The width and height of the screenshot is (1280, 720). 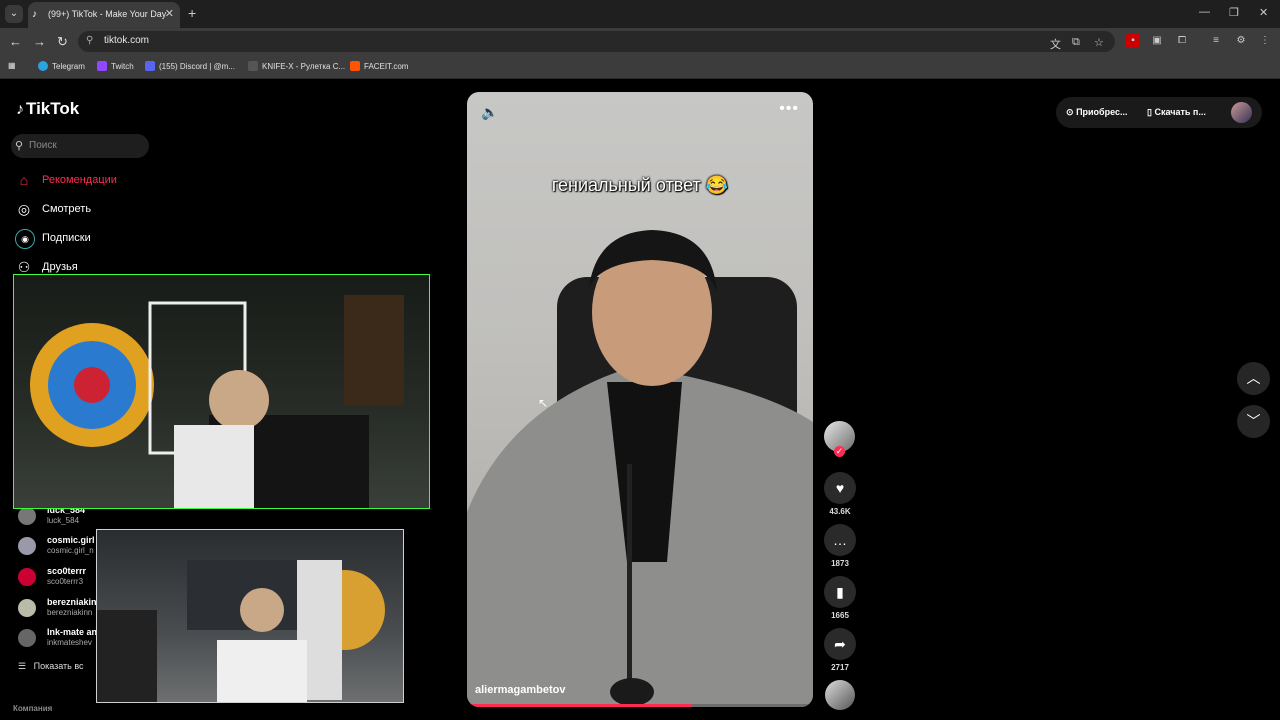 I want to click on previous-video-button: ︿, so click(x=1253, y=378).